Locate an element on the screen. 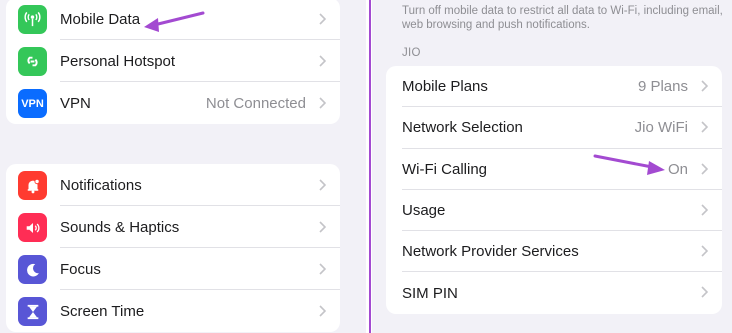 This screenshot has width=732, height=333. carrier-section-header: JIO is located at coordinates (411, 53).